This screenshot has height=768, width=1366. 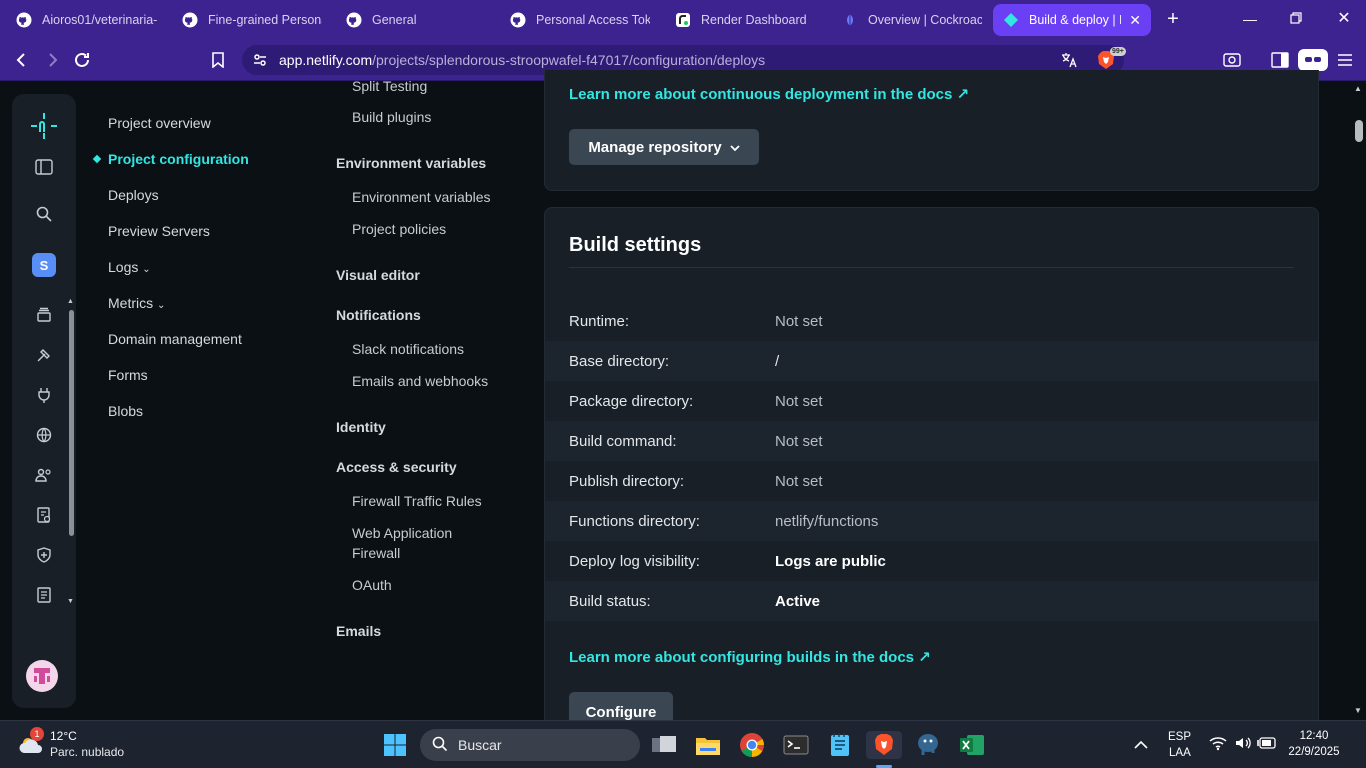 I want to click on clock-date: 22/9/2025, so click(x=1314, y=752).